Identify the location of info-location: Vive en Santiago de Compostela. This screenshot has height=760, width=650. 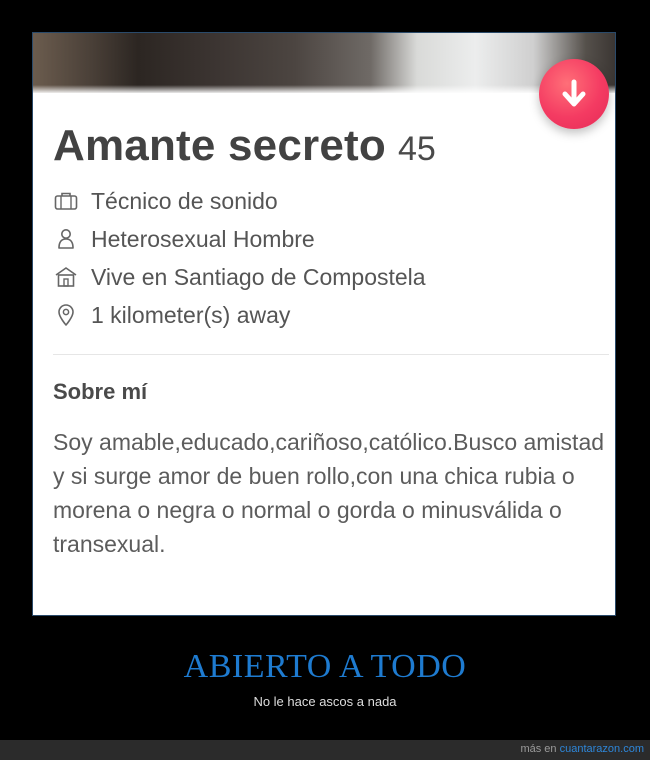
(239, 277).